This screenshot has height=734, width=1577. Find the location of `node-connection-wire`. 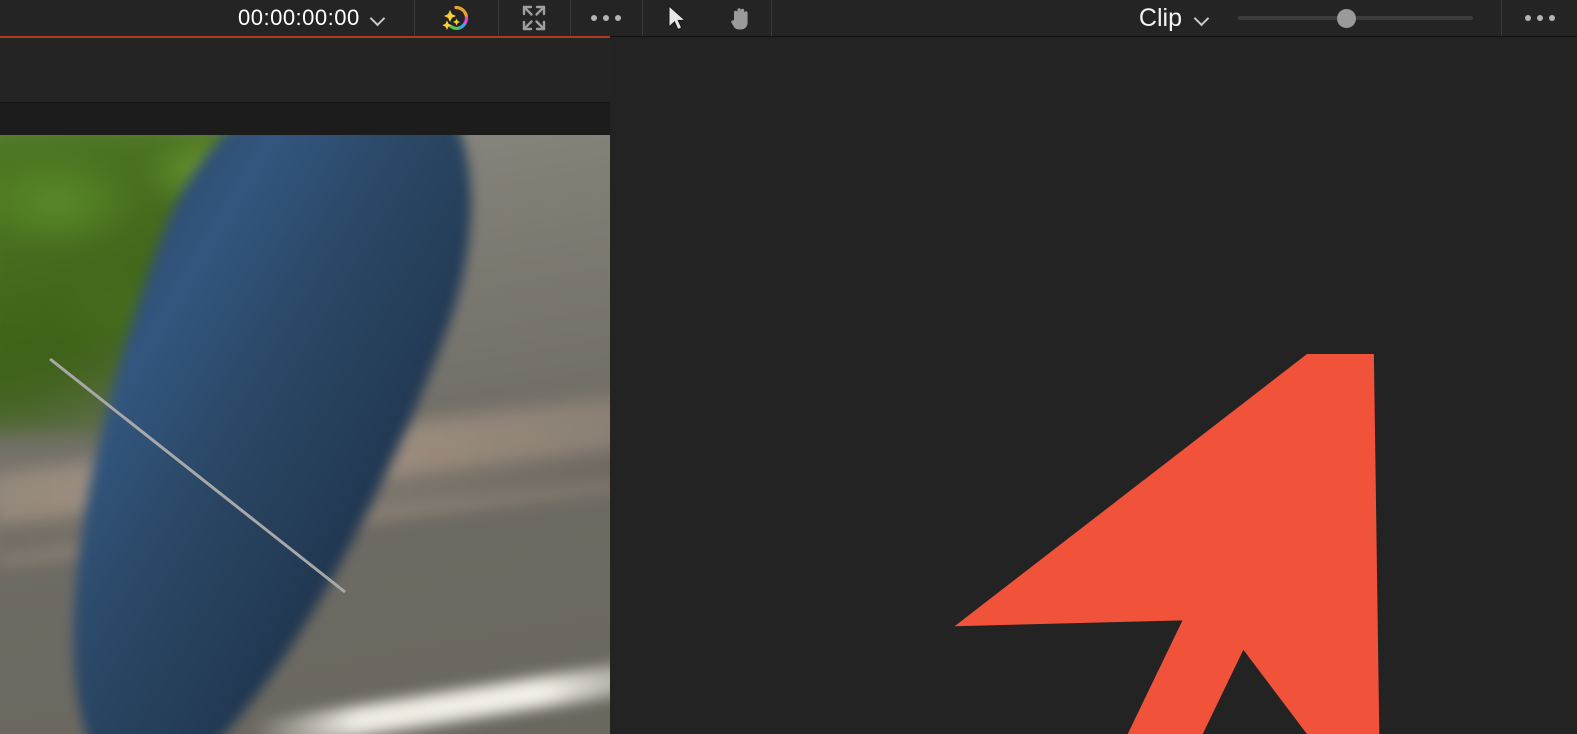

node-connection-wire is located at coordinates (197, 475).